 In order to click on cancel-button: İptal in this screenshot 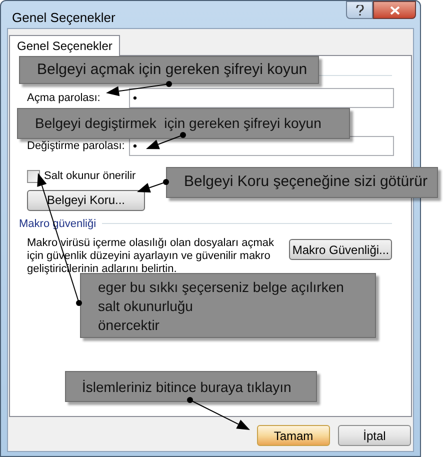, I will do `click(374, 435)`.